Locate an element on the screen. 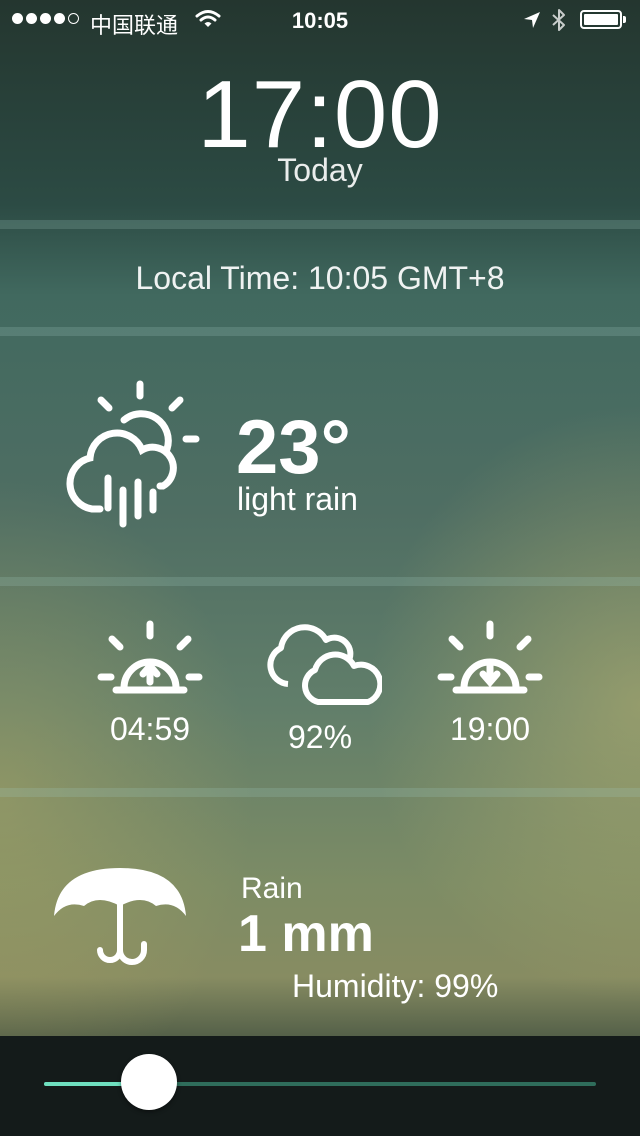  clouds-icon is located at coordinates (325, 664).